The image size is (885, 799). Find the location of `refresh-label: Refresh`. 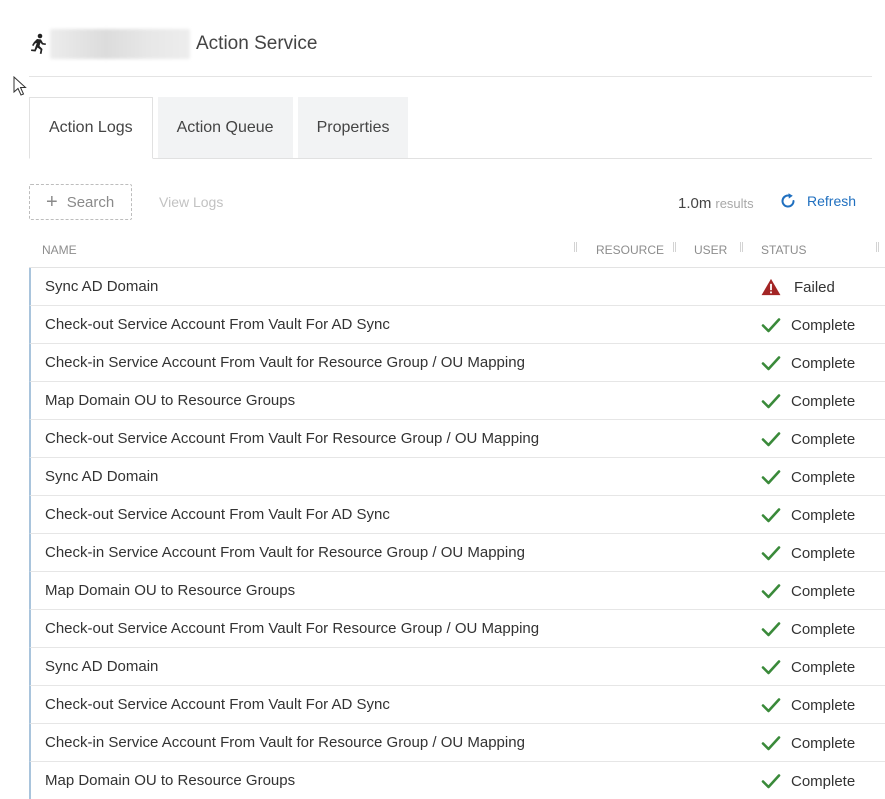

refresh-label: Refresh is located at coordinates (832, 201).